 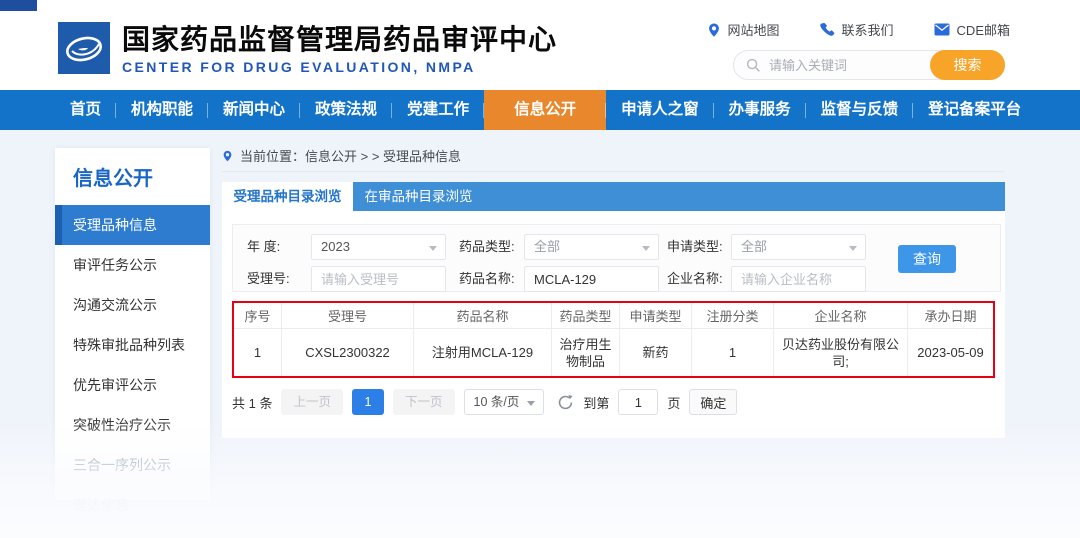 What do you see at coordinates (713, 402) in the screenshot?
I see `confirm-button: 确定` at bounding box center [713, 402].